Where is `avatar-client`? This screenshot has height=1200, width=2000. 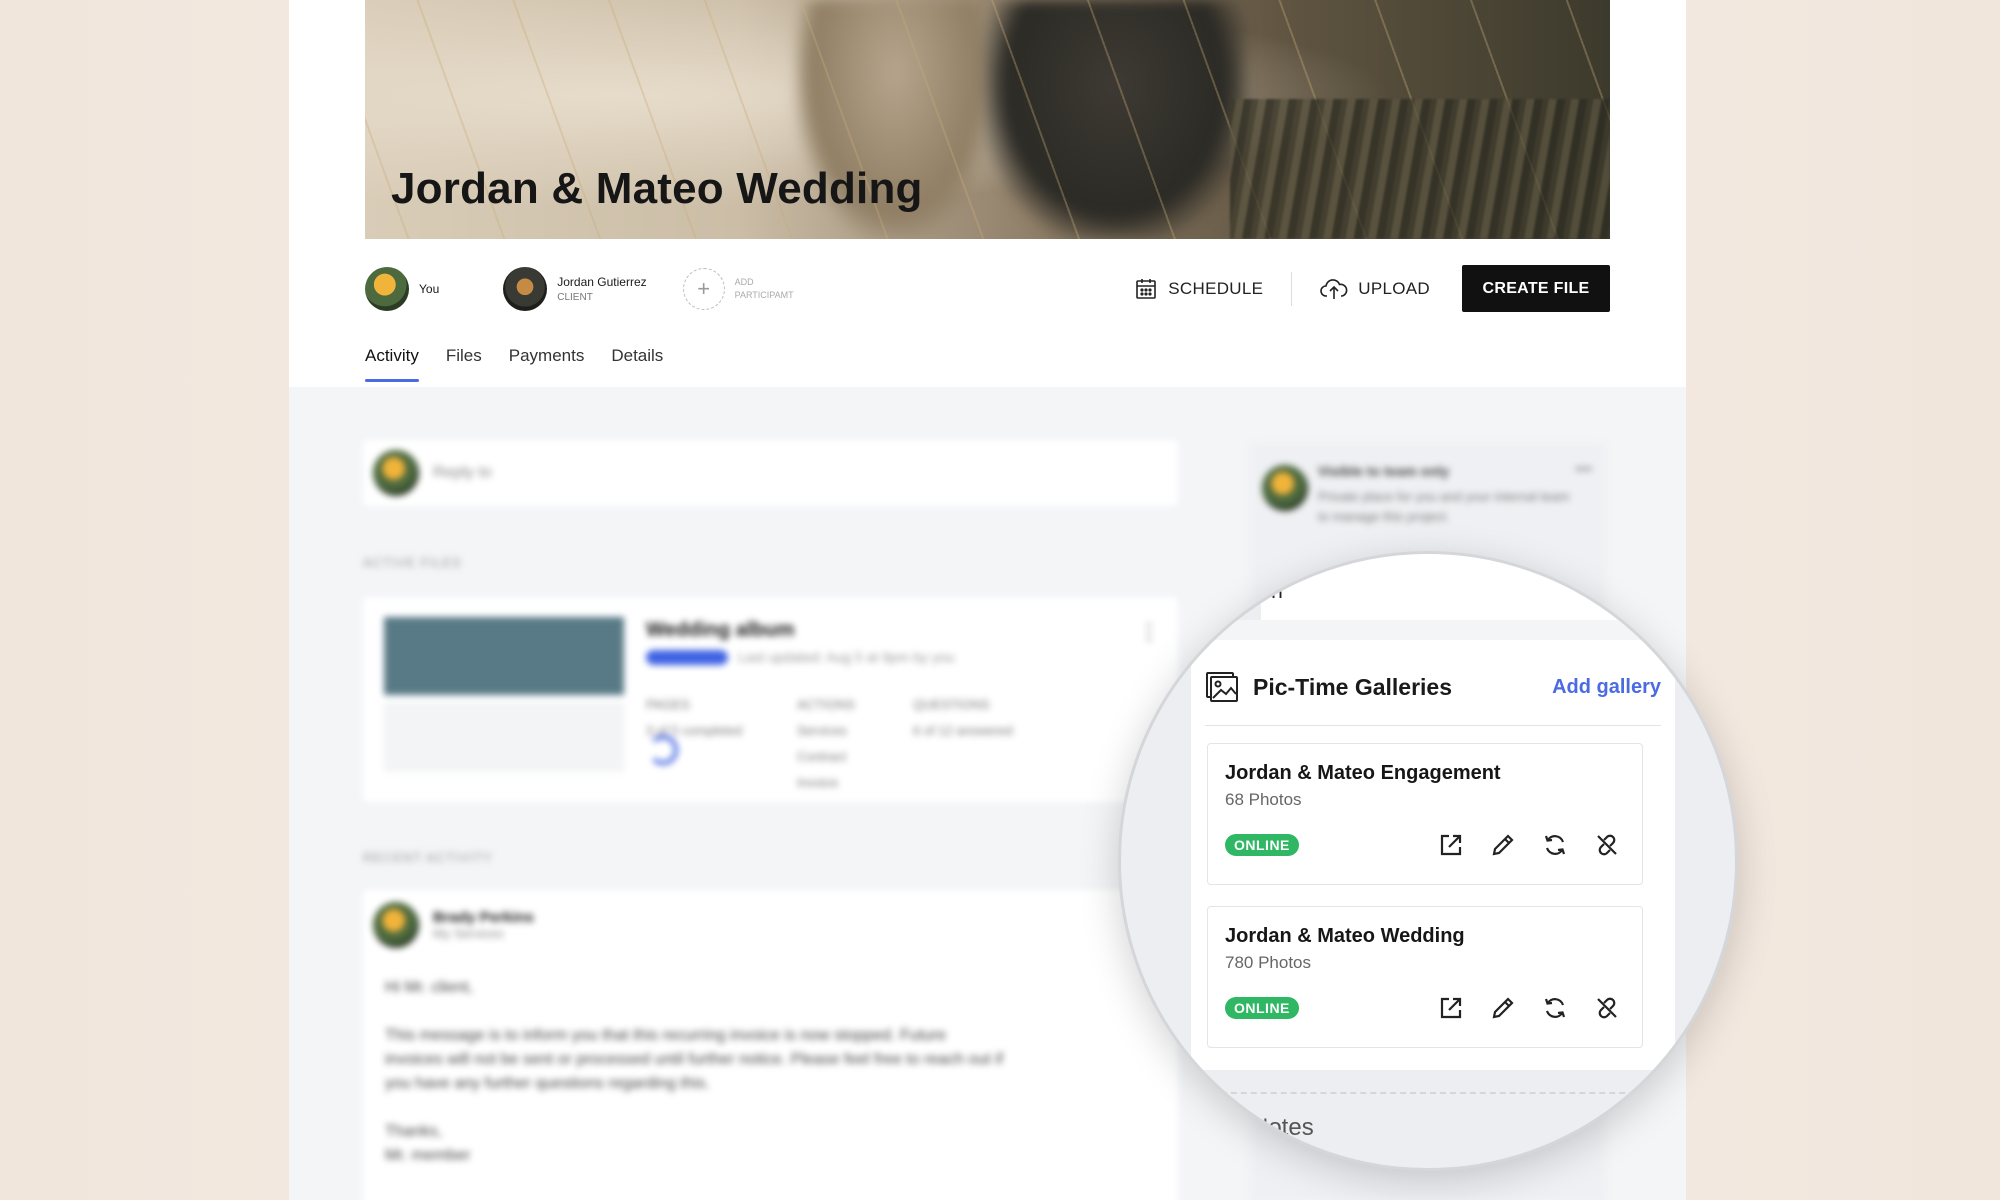
avatar-client is located at coordinates (525, 289).